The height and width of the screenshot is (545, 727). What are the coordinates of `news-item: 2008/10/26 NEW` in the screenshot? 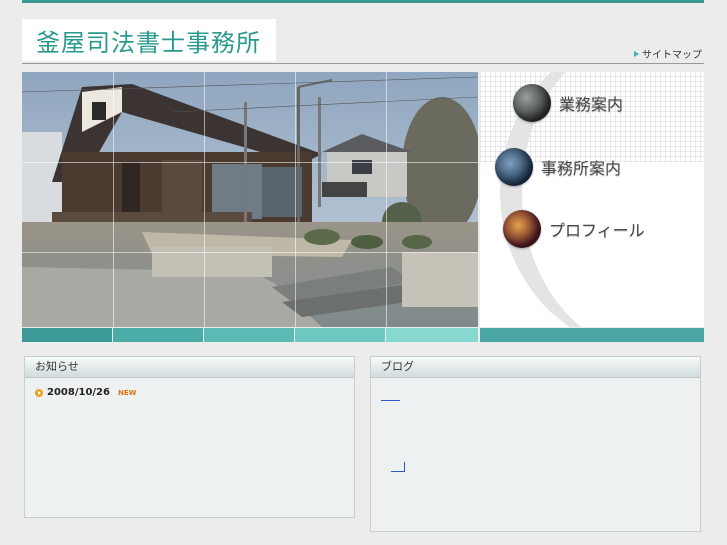 It's located at (85, 392).